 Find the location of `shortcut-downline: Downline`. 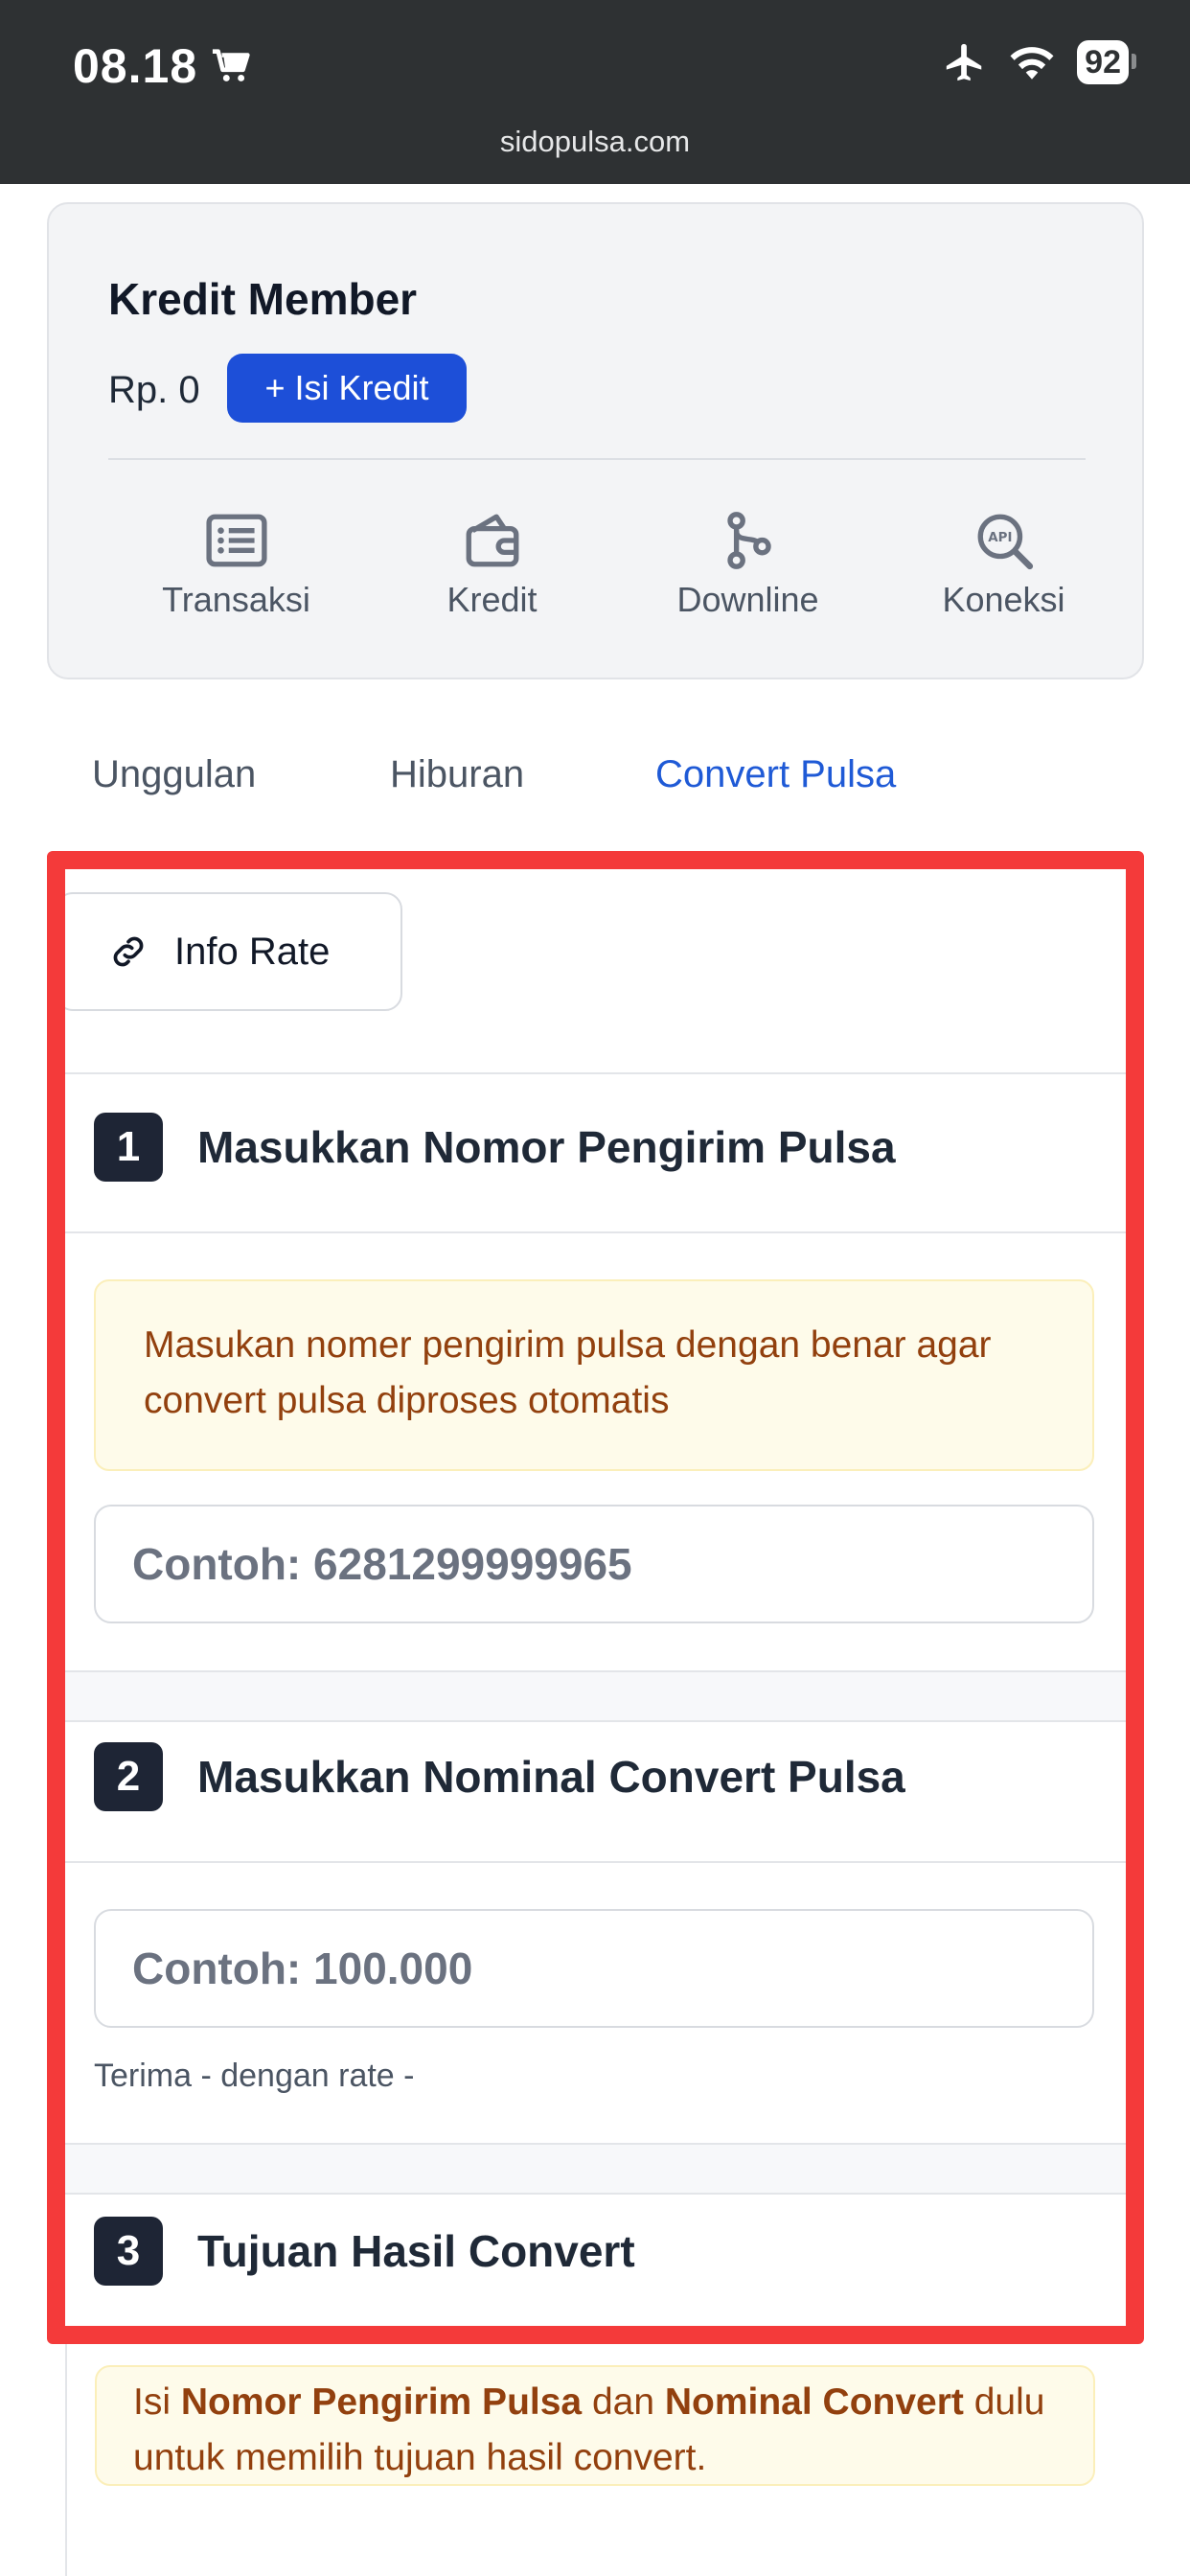

shortcut-downline: Downline is located at coordinates (748, 565).